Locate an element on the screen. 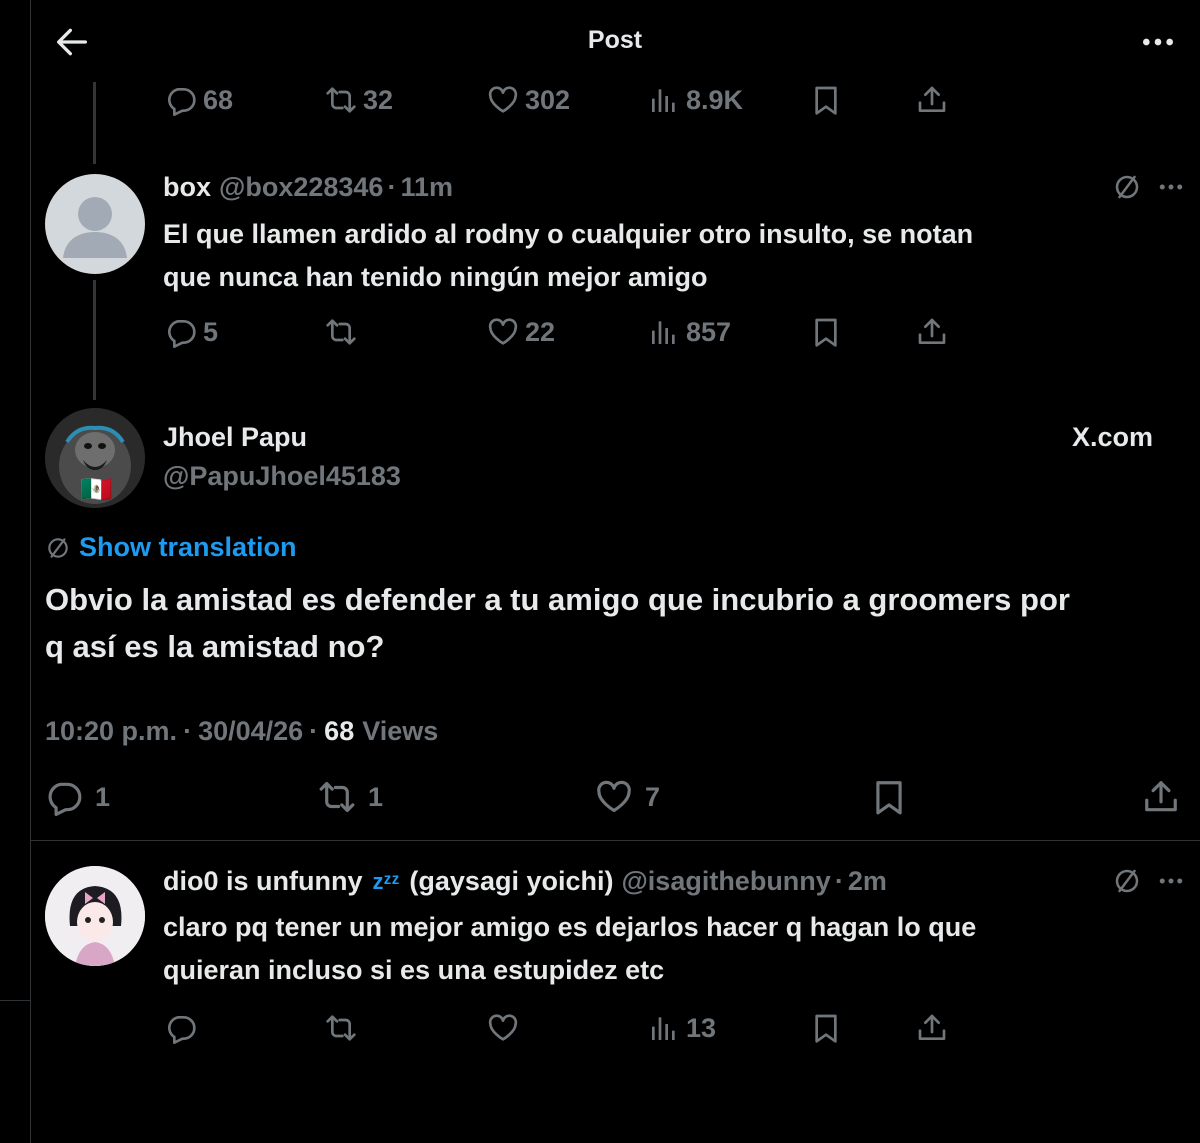  reply-count: 68 is located at coordinates (218, 99).